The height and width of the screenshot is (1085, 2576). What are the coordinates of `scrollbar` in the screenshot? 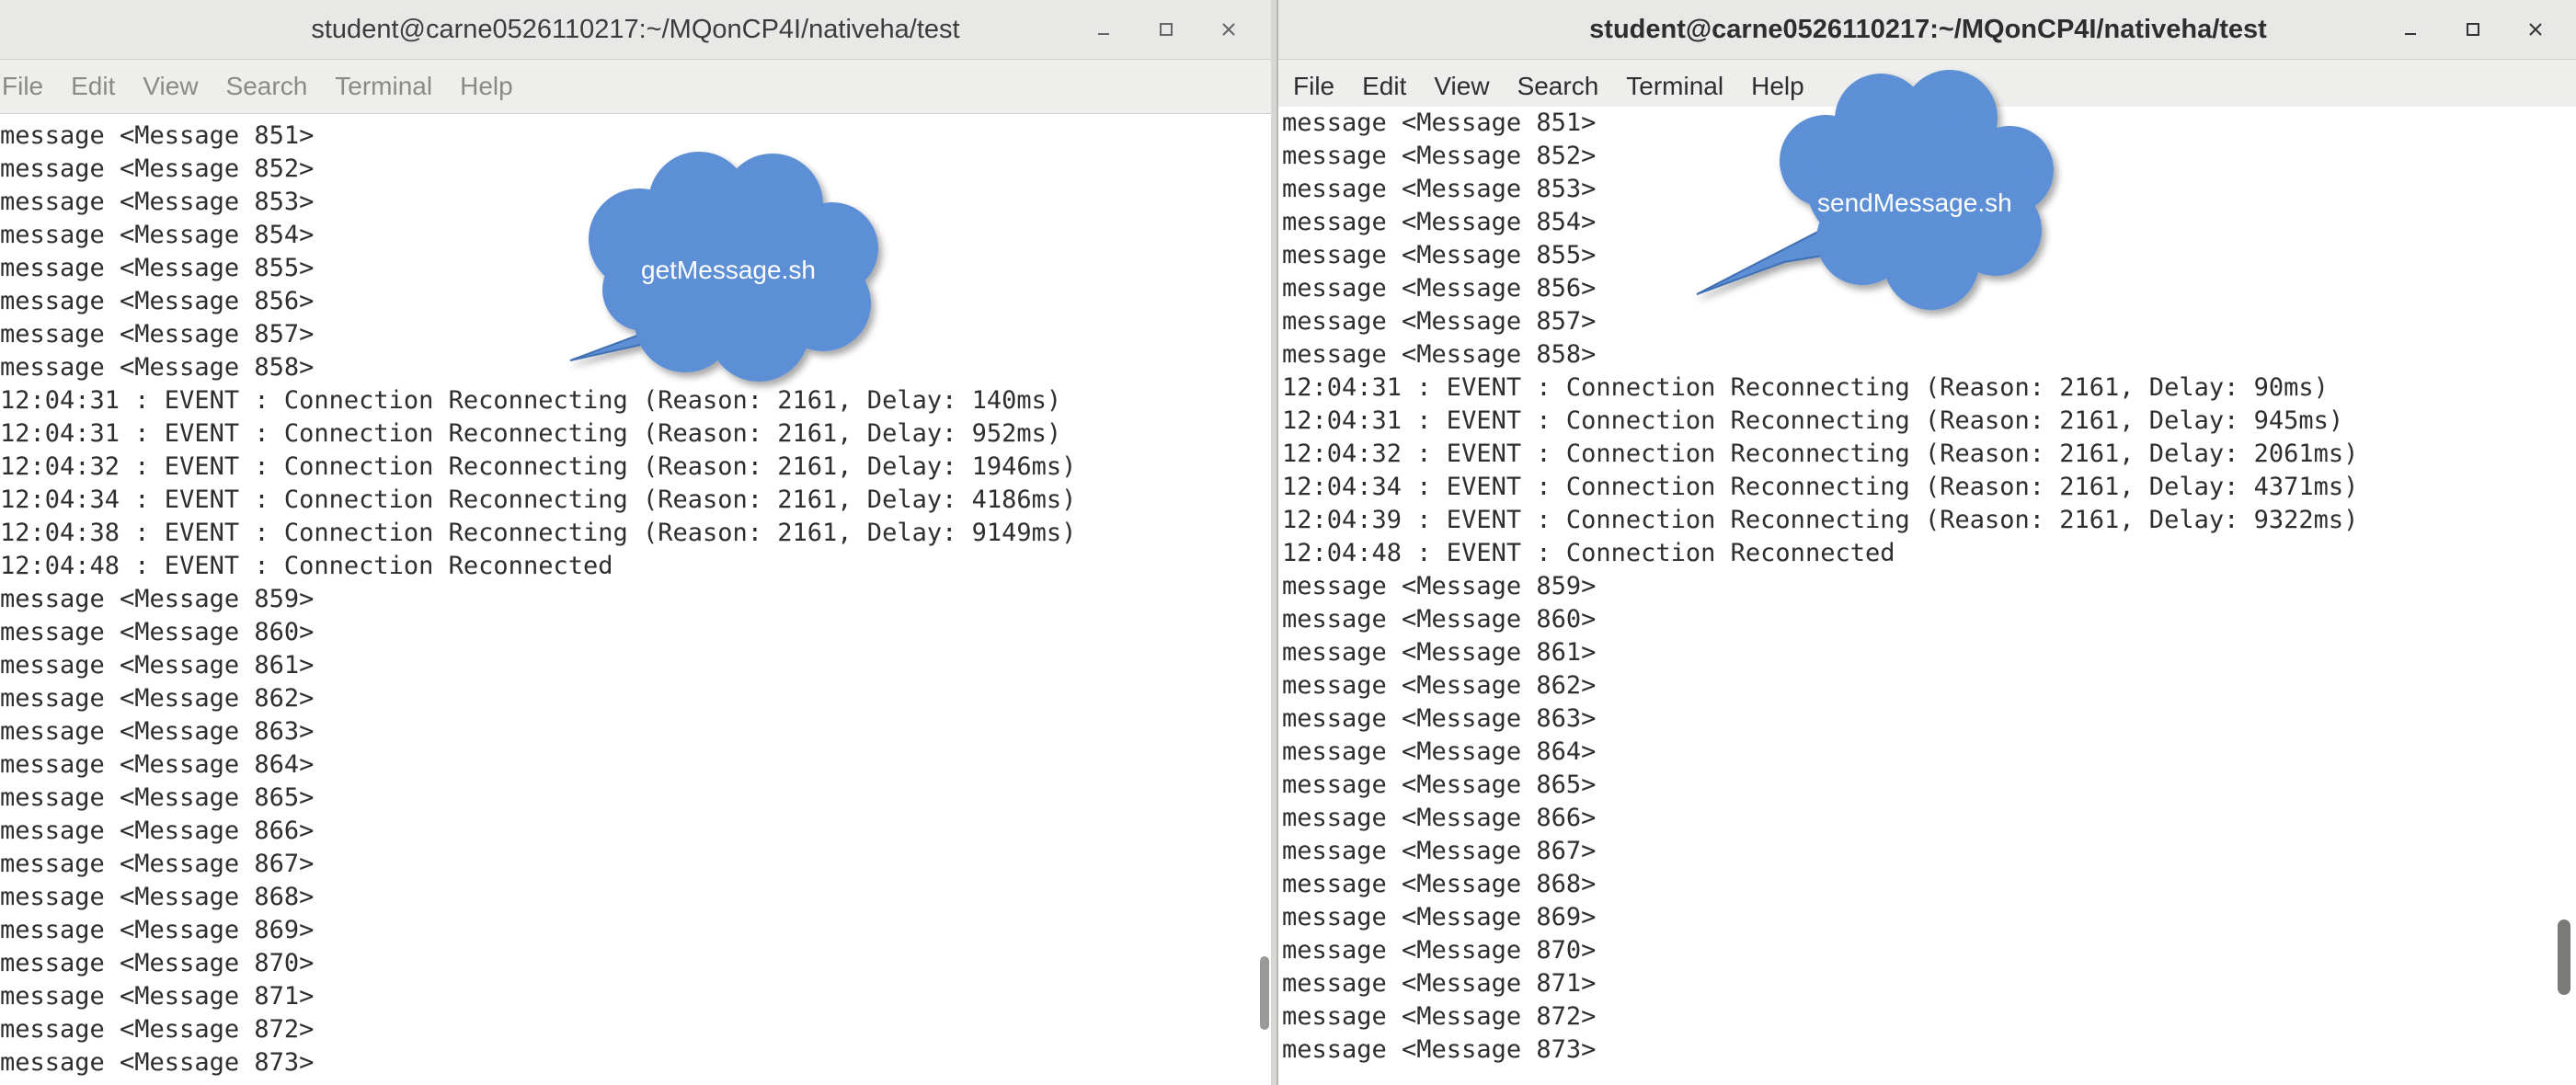 It's located at (1264, 993).